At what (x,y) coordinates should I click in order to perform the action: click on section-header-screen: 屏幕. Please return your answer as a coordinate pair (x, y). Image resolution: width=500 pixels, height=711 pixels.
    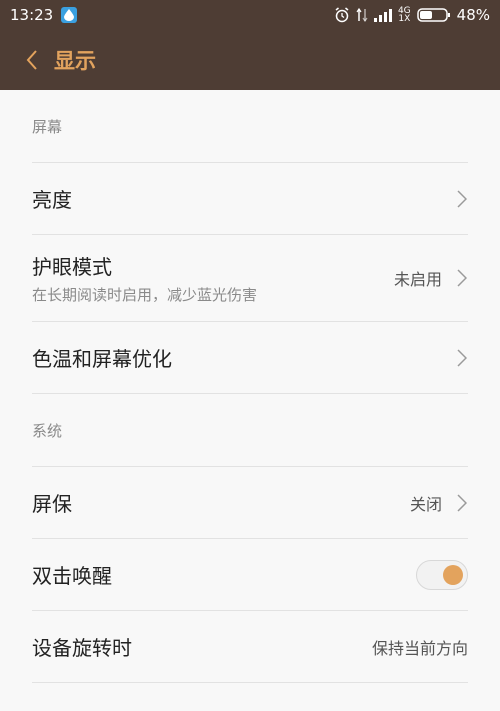
    Looking at the image, I should click on (47, 126).